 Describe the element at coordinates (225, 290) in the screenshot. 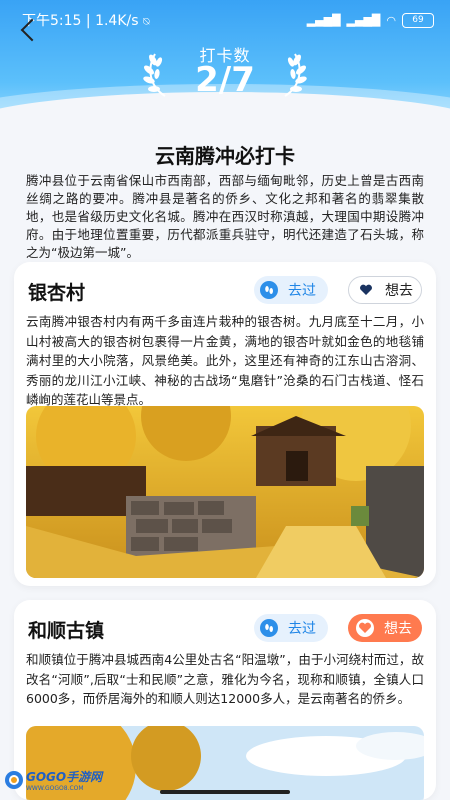

I see `card-header: 银杏村 去过 想去` at that location.